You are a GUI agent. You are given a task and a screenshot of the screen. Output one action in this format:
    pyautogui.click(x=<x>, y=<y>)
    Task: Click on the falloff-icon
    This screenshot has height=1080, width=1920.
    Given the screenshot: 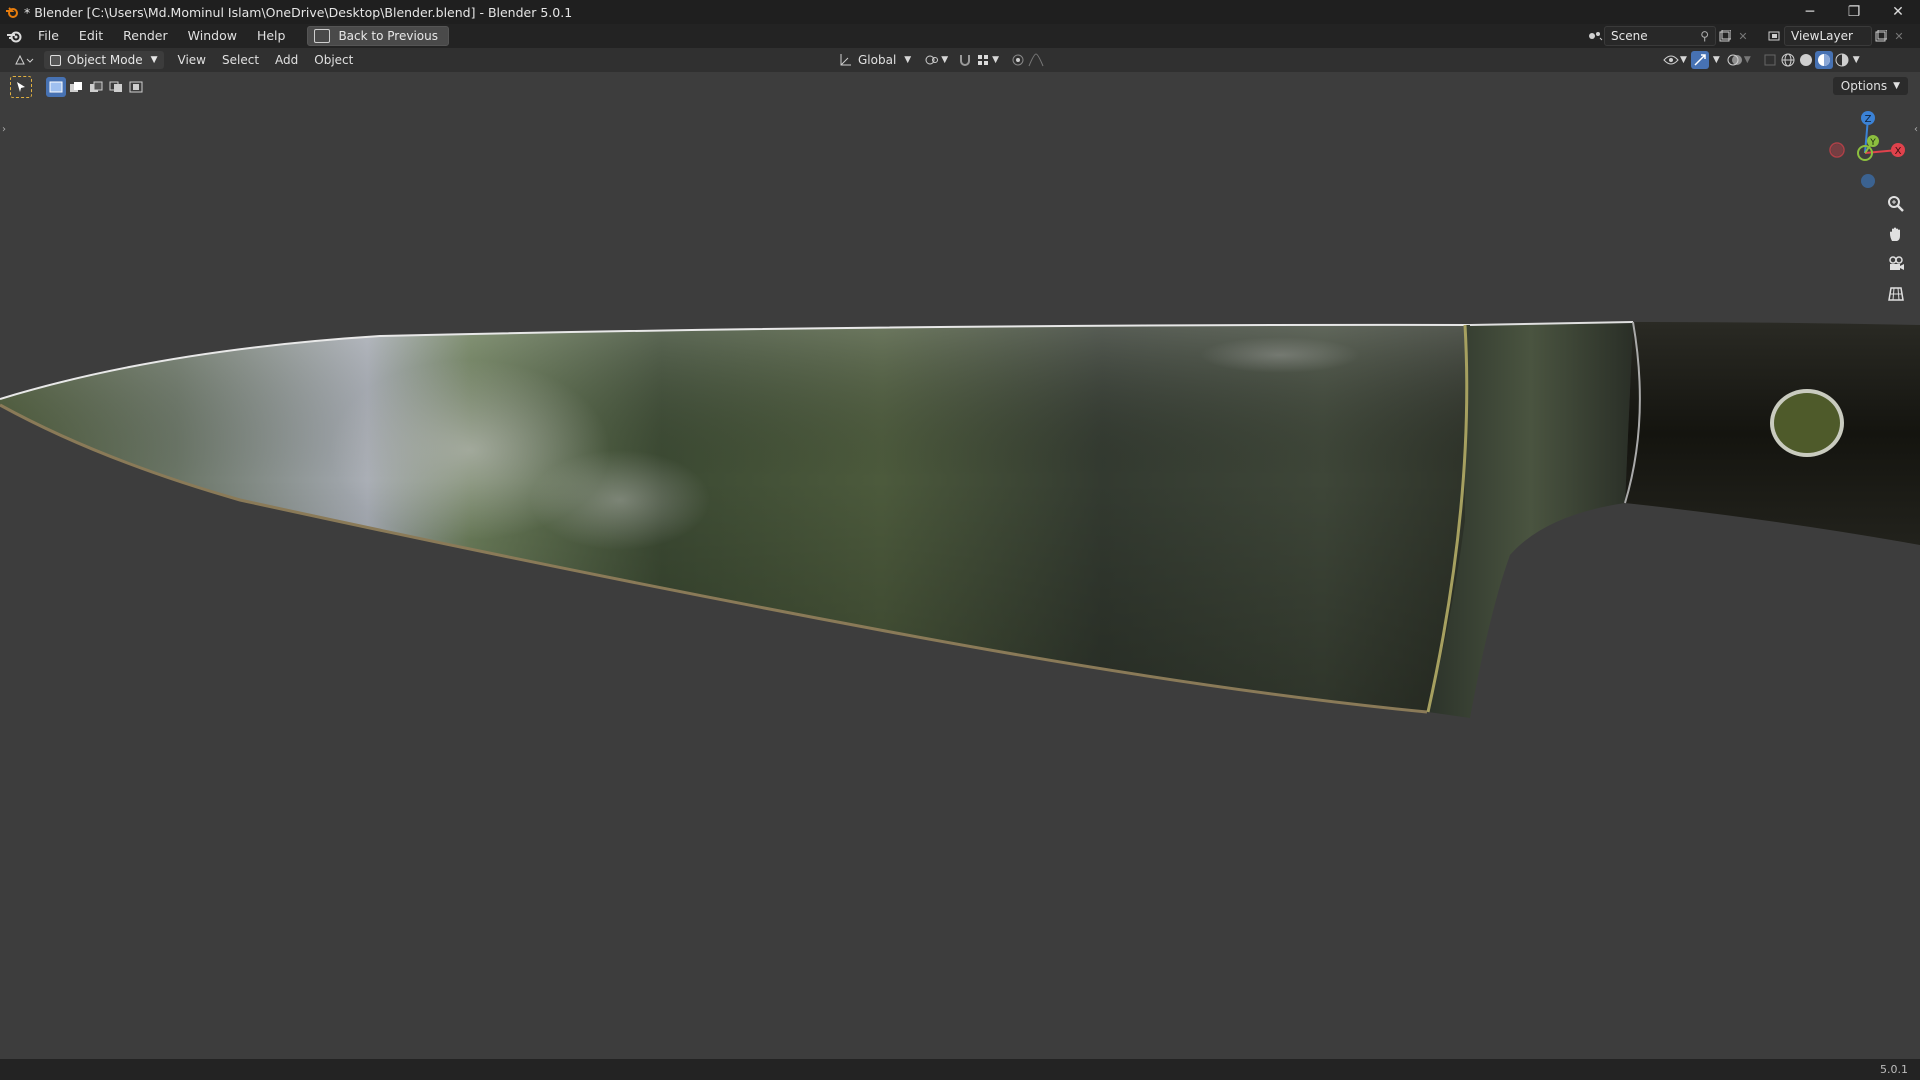 What is the action you would take?
    pyautogui.click(x=1036, y=60)
    